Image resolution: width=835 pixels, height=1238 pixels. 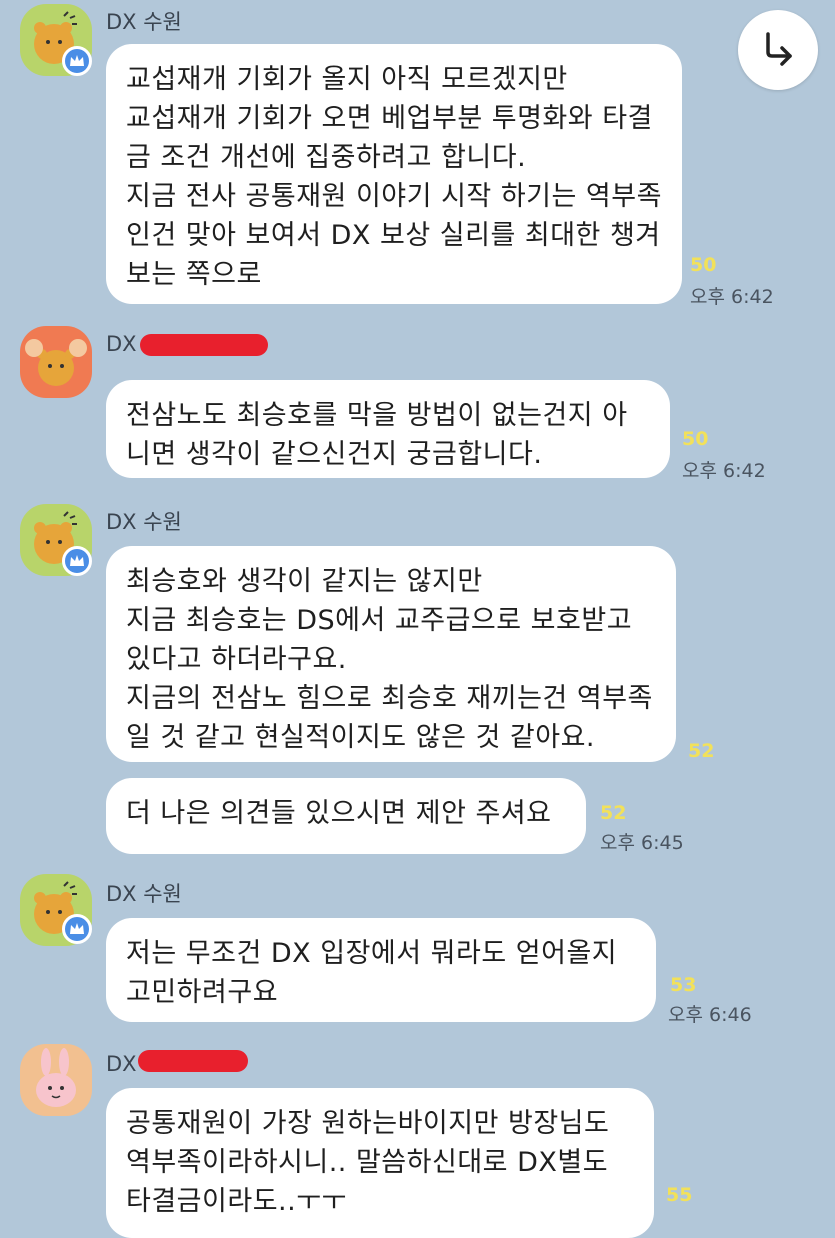 I want to click on unread-count: 55, so click(x=679, y=1195).